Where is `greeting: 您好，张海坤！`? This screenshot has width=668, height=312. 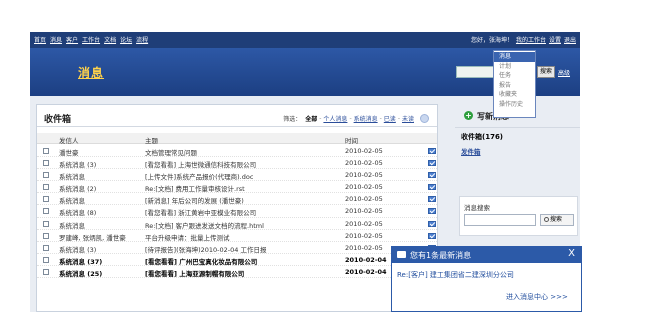 greeting: 您好，张海坤！ is located at coordinates (491, 40).